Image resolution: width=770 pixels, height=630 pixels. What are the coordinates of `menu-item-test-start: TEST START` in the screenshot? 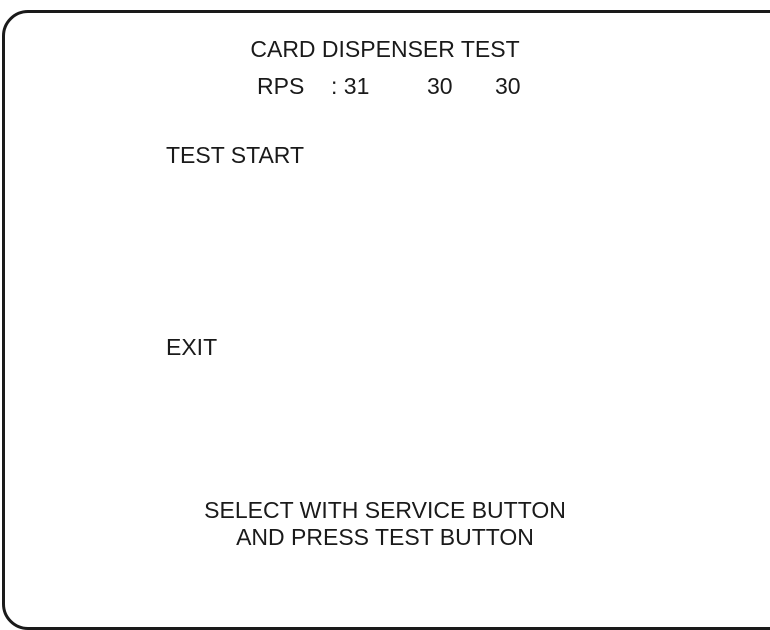 It's located at (235, 155).